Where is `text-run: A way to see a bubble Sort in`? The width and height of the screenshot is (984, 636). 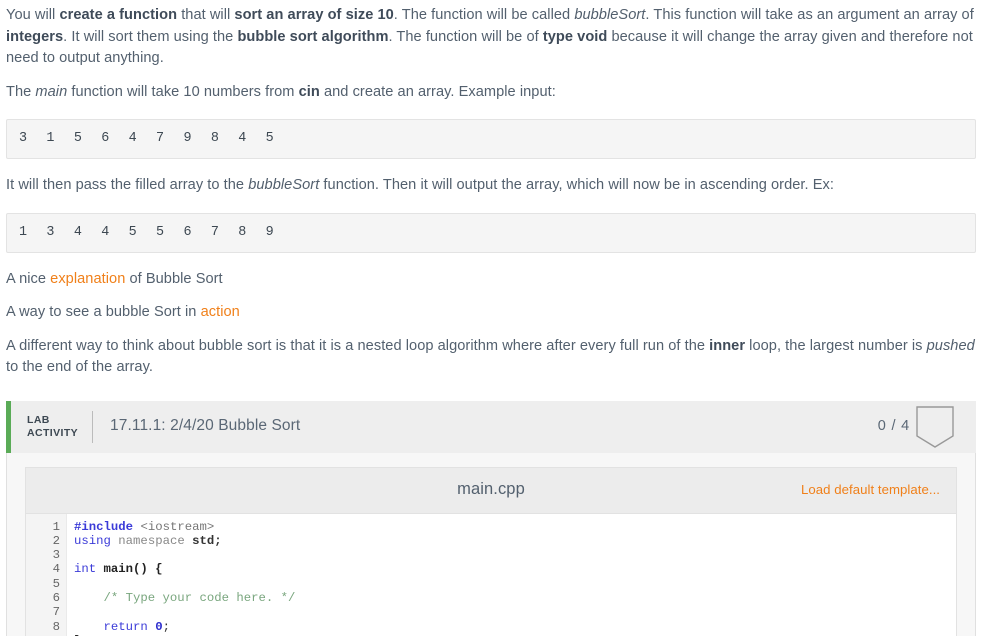
text-run: A way to see a bubble Sort in is located at coordinates (103, 312).